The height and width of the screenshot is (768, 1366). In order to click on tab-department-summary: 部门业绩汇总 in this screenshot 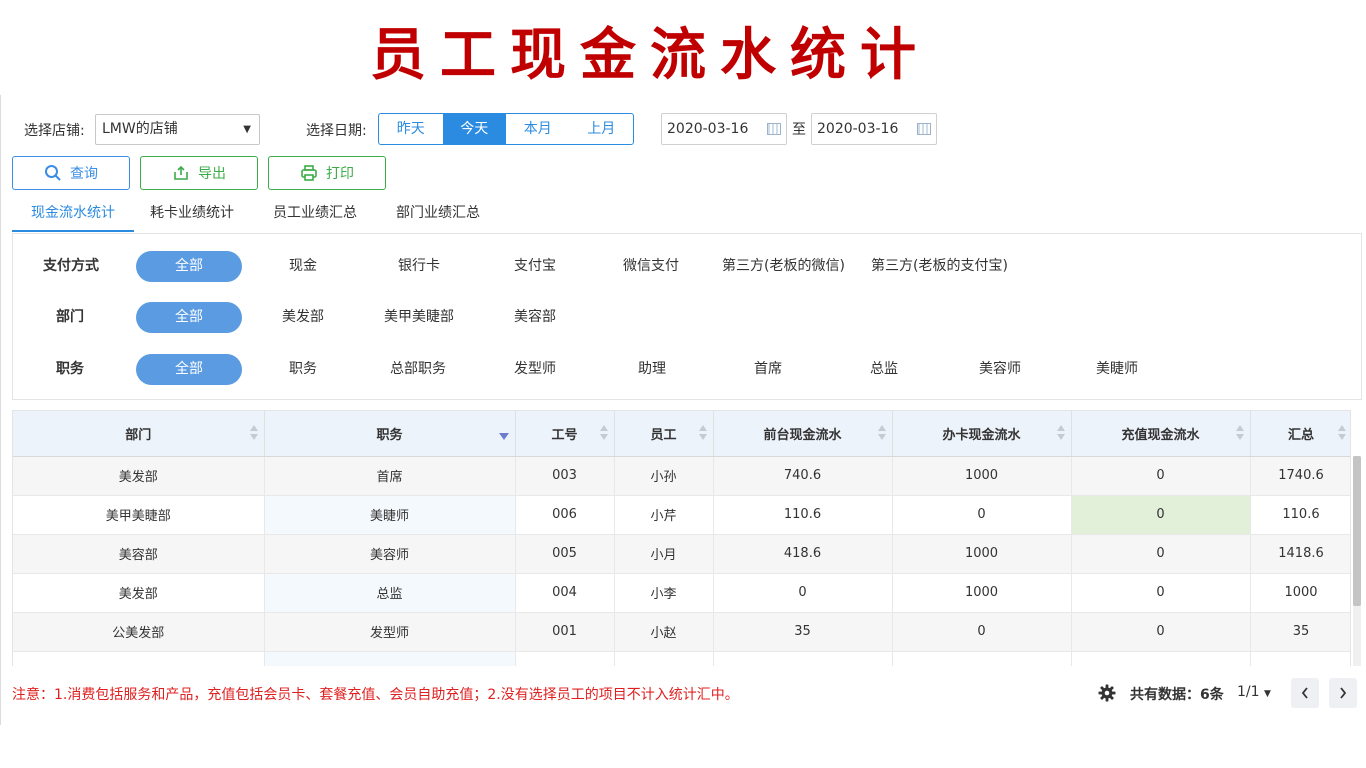, I will do `click(438, 214)`.